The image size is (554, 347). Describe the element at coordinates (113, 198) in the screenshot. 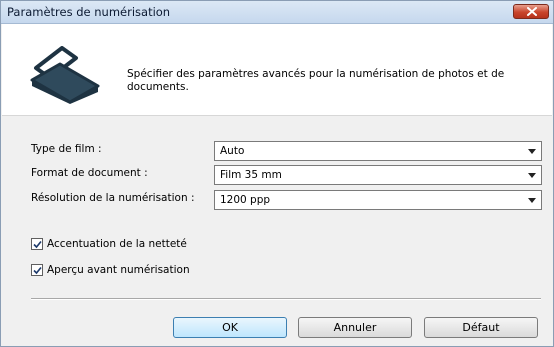

I see `scan-resolution-label: Résolution de la numérisation :` at that location.